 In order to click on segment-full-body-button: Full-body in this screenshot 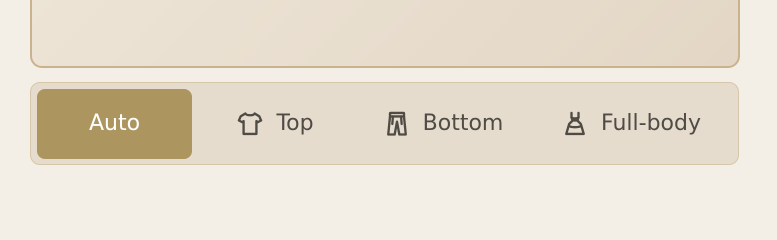, I will do `click(631, 124)`.